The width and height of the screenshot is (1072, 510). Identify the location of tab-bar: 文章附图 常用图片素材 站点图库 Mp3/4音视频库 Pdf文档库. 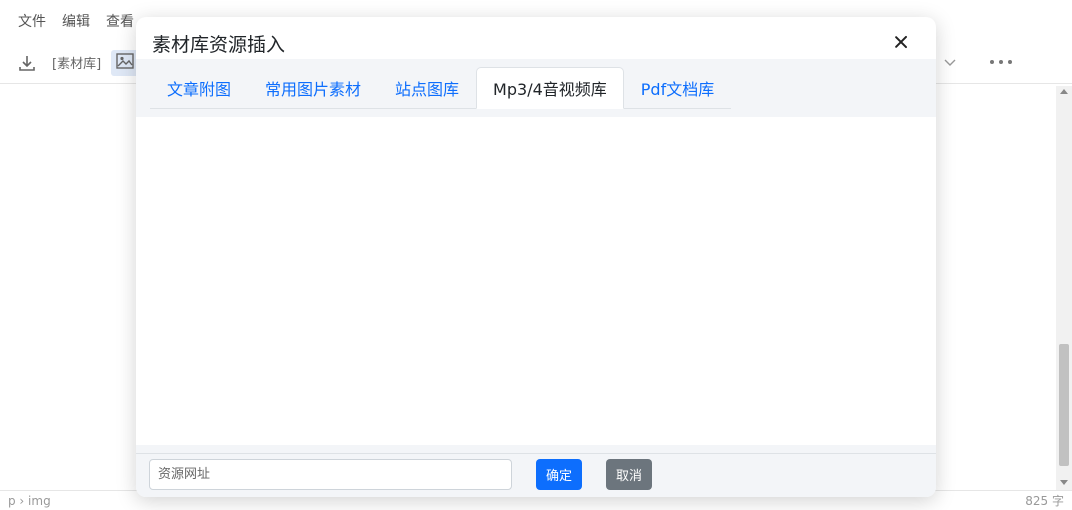
(536, 88).